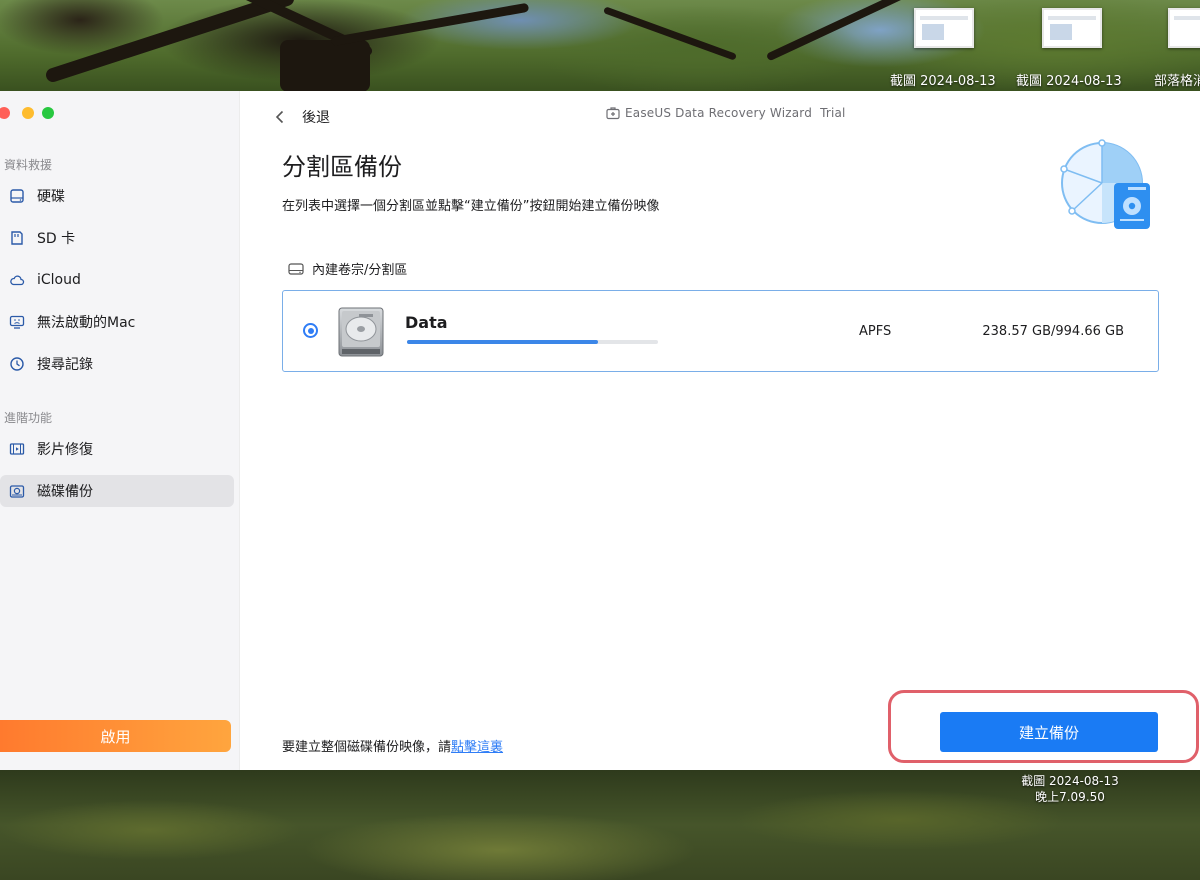  Describe the element at coordinates (477, 747) in the screenshot. I see `full-disk-backup-link: 點擊這裏` at that location.